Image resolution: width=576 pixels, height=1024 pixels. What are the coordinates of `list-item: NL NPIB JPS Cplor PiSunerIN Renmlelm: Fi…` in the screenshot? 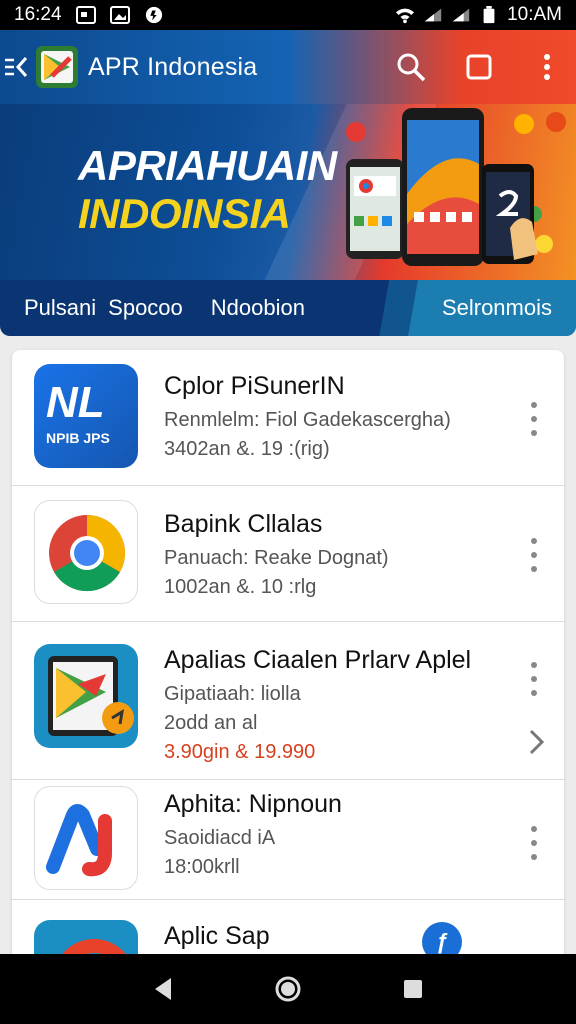 It's located at (288, 418).